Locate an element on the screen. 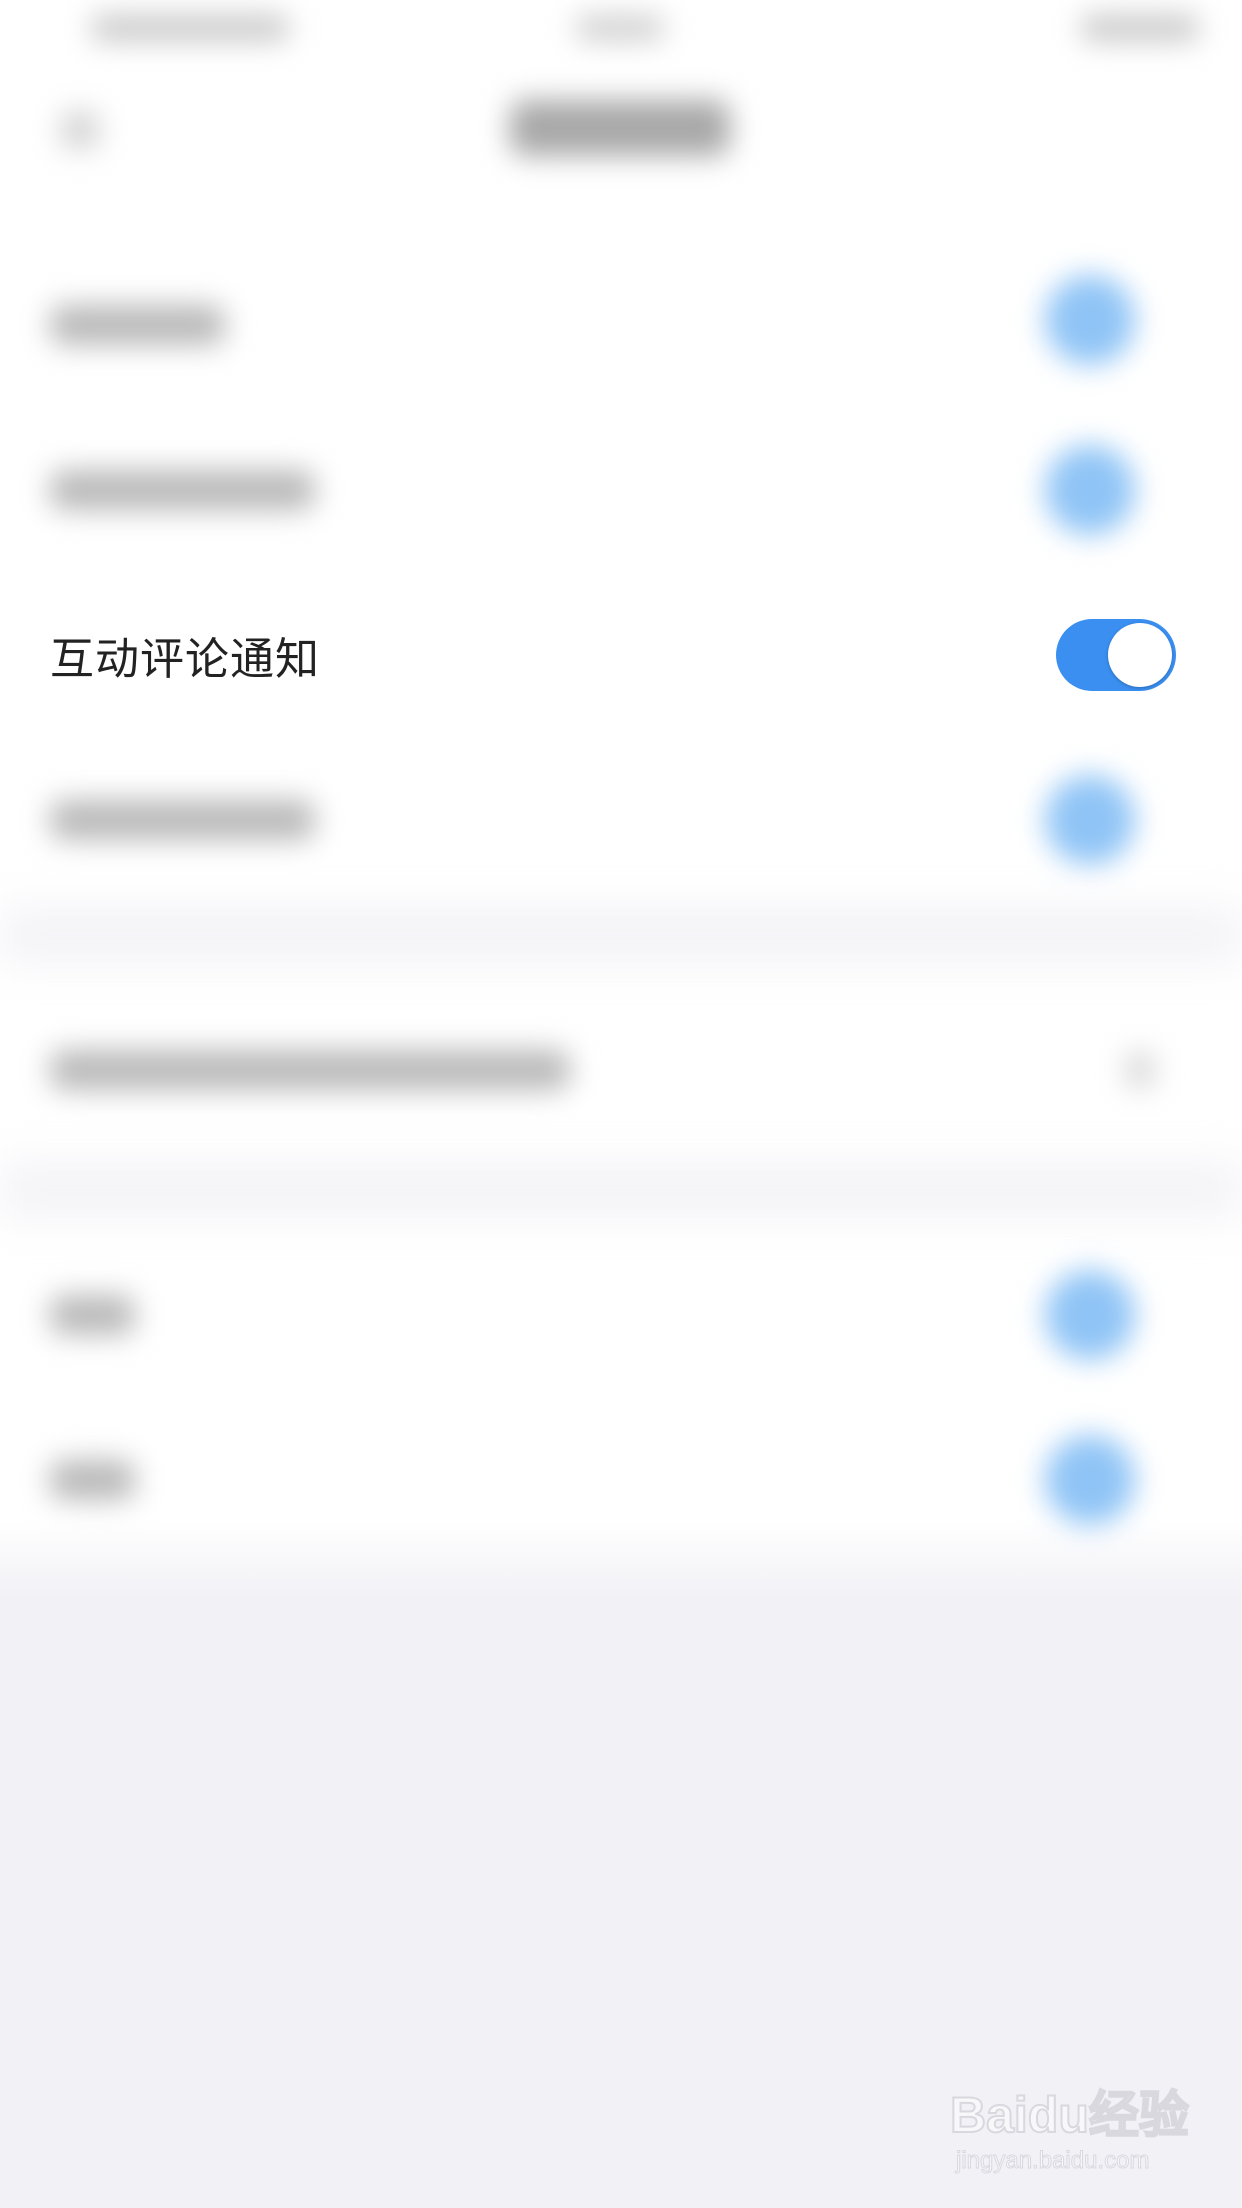  status-battery-blurred is located at coordinates (1140, 28).